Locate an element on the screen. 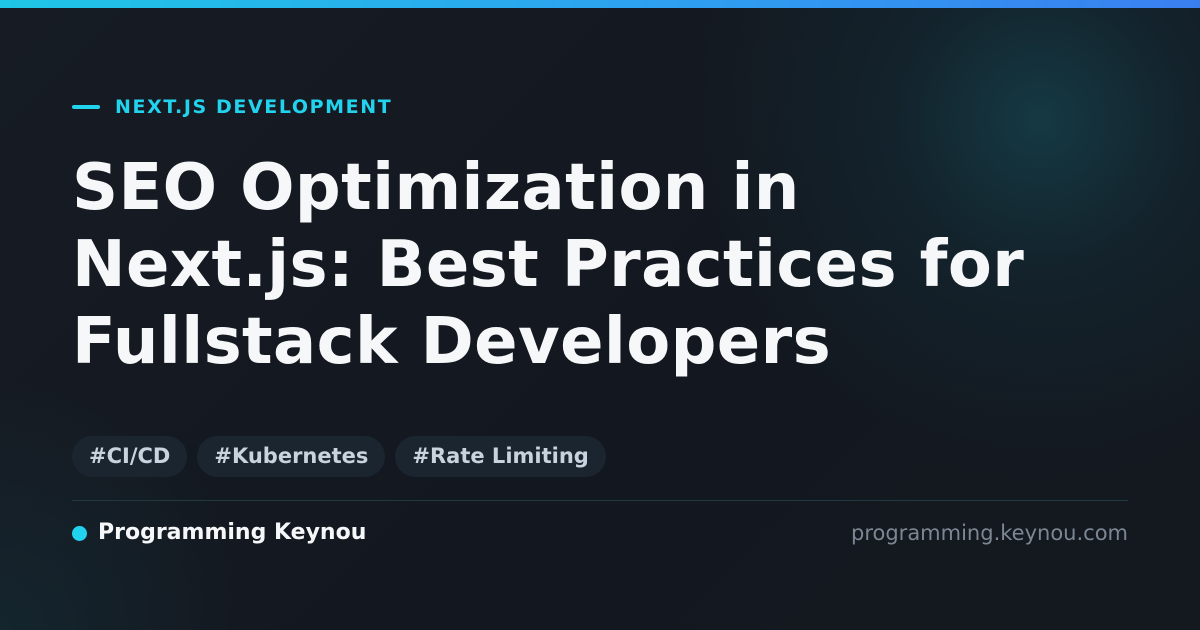 The image size is (1200, 630). tag-list: #CI/CD #Kubernetes #Rate Limiting is located at coordinates (344, 456).